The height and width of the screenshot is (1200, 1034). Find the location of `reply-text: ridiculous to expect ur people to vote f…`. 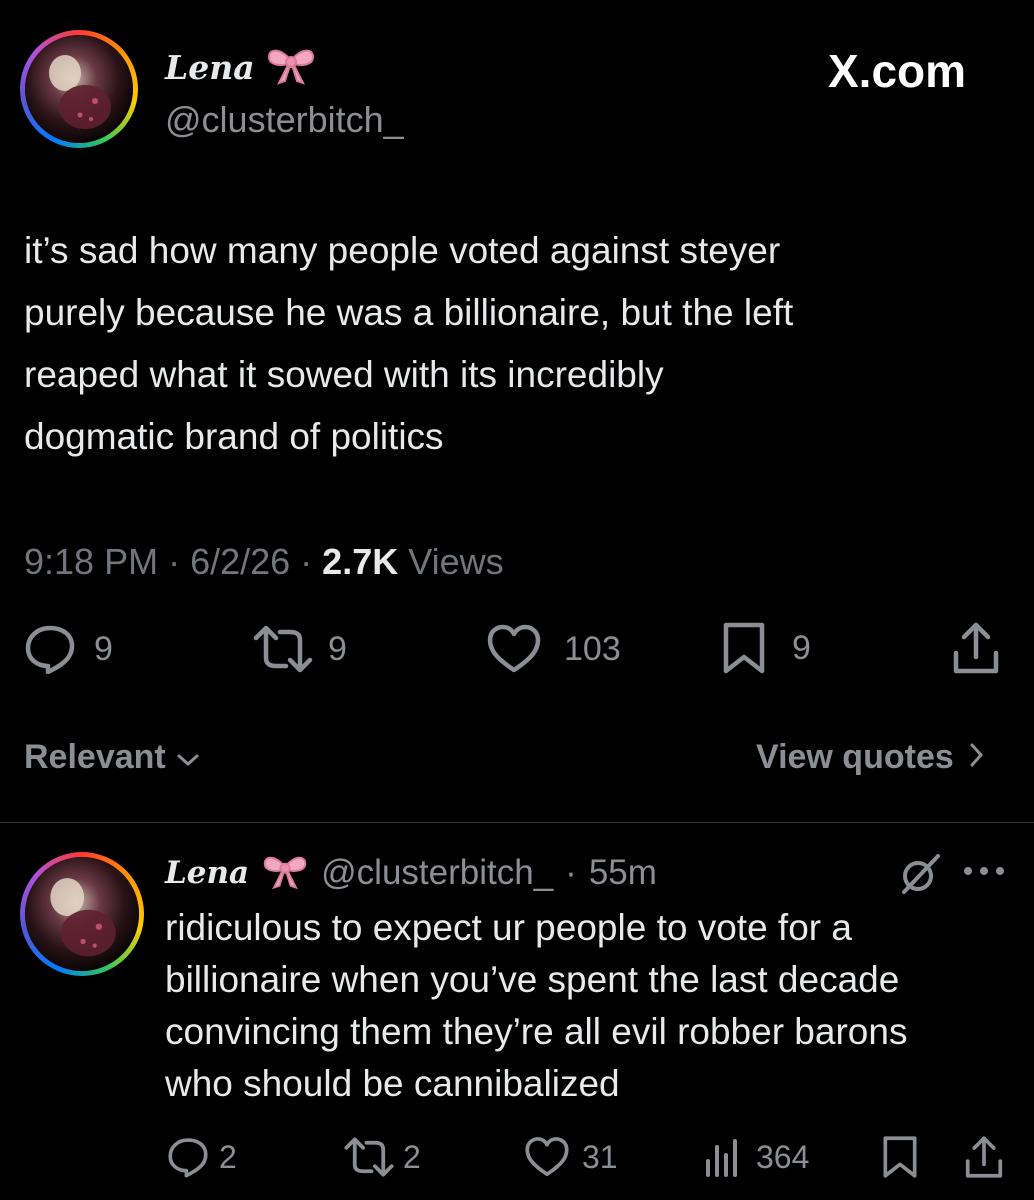

reply-text: ridiculous to expect ur people to vote f… is located at coordinates (536, 1005).